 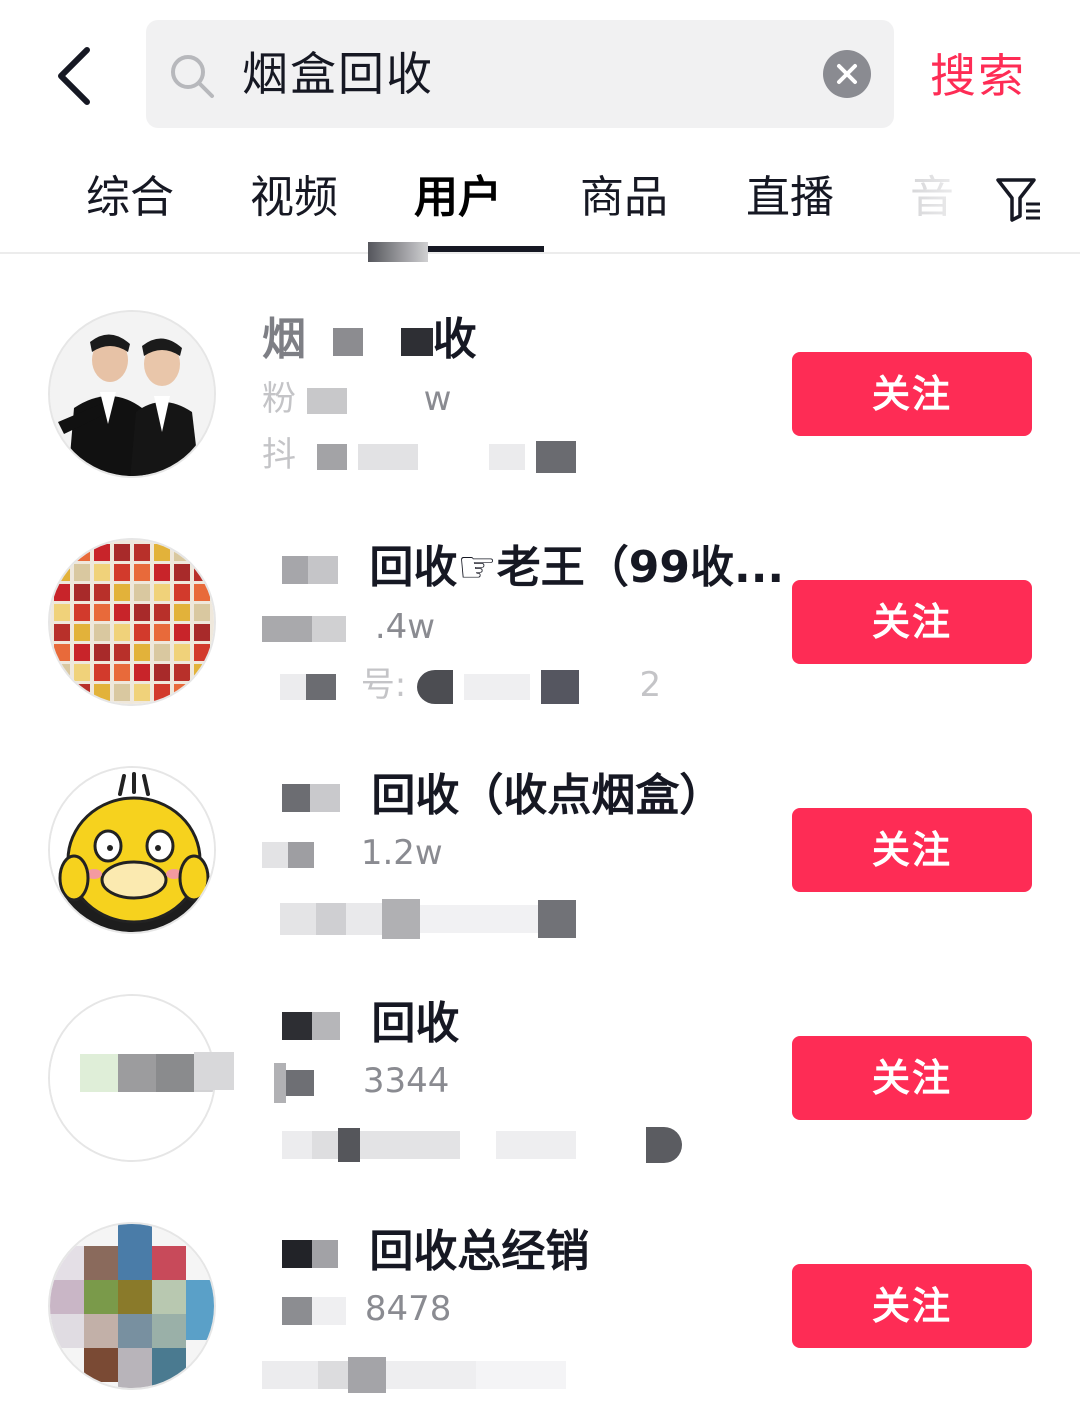 I want to click on search-submit-button: 搜索, so click(x=978, y=76).